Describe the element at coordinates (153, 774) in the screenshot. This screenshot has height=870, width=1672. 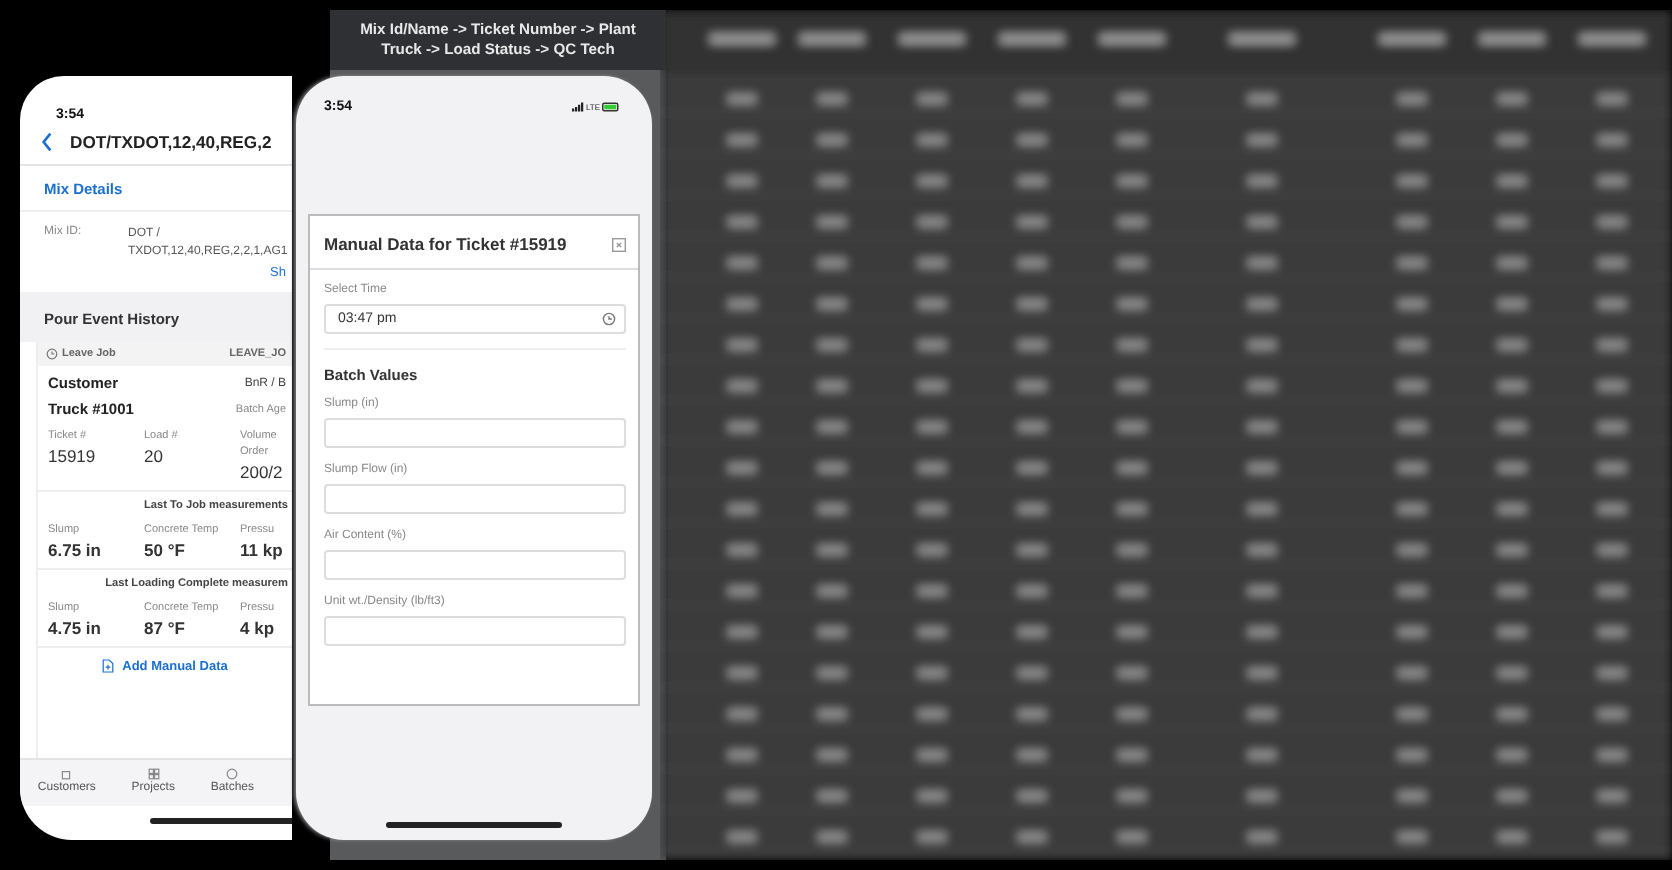
I see `grid-icon` at that location.